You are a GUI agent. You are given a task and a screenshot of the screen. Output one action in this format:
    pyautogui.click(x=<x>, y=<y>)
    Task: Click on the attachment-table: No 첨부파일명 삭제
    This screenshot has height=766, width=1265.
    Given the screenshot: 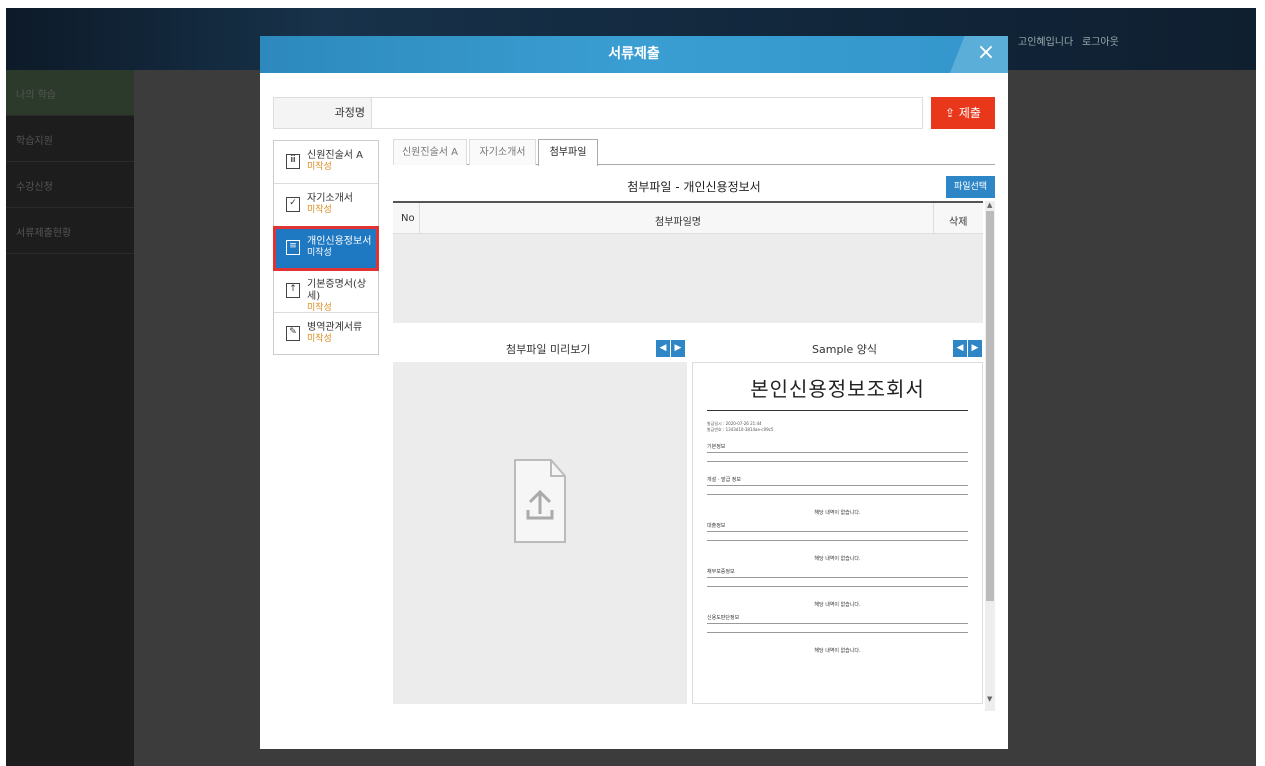 What is the action you would take?
    pyautogui.click(x=688, y=262)
    